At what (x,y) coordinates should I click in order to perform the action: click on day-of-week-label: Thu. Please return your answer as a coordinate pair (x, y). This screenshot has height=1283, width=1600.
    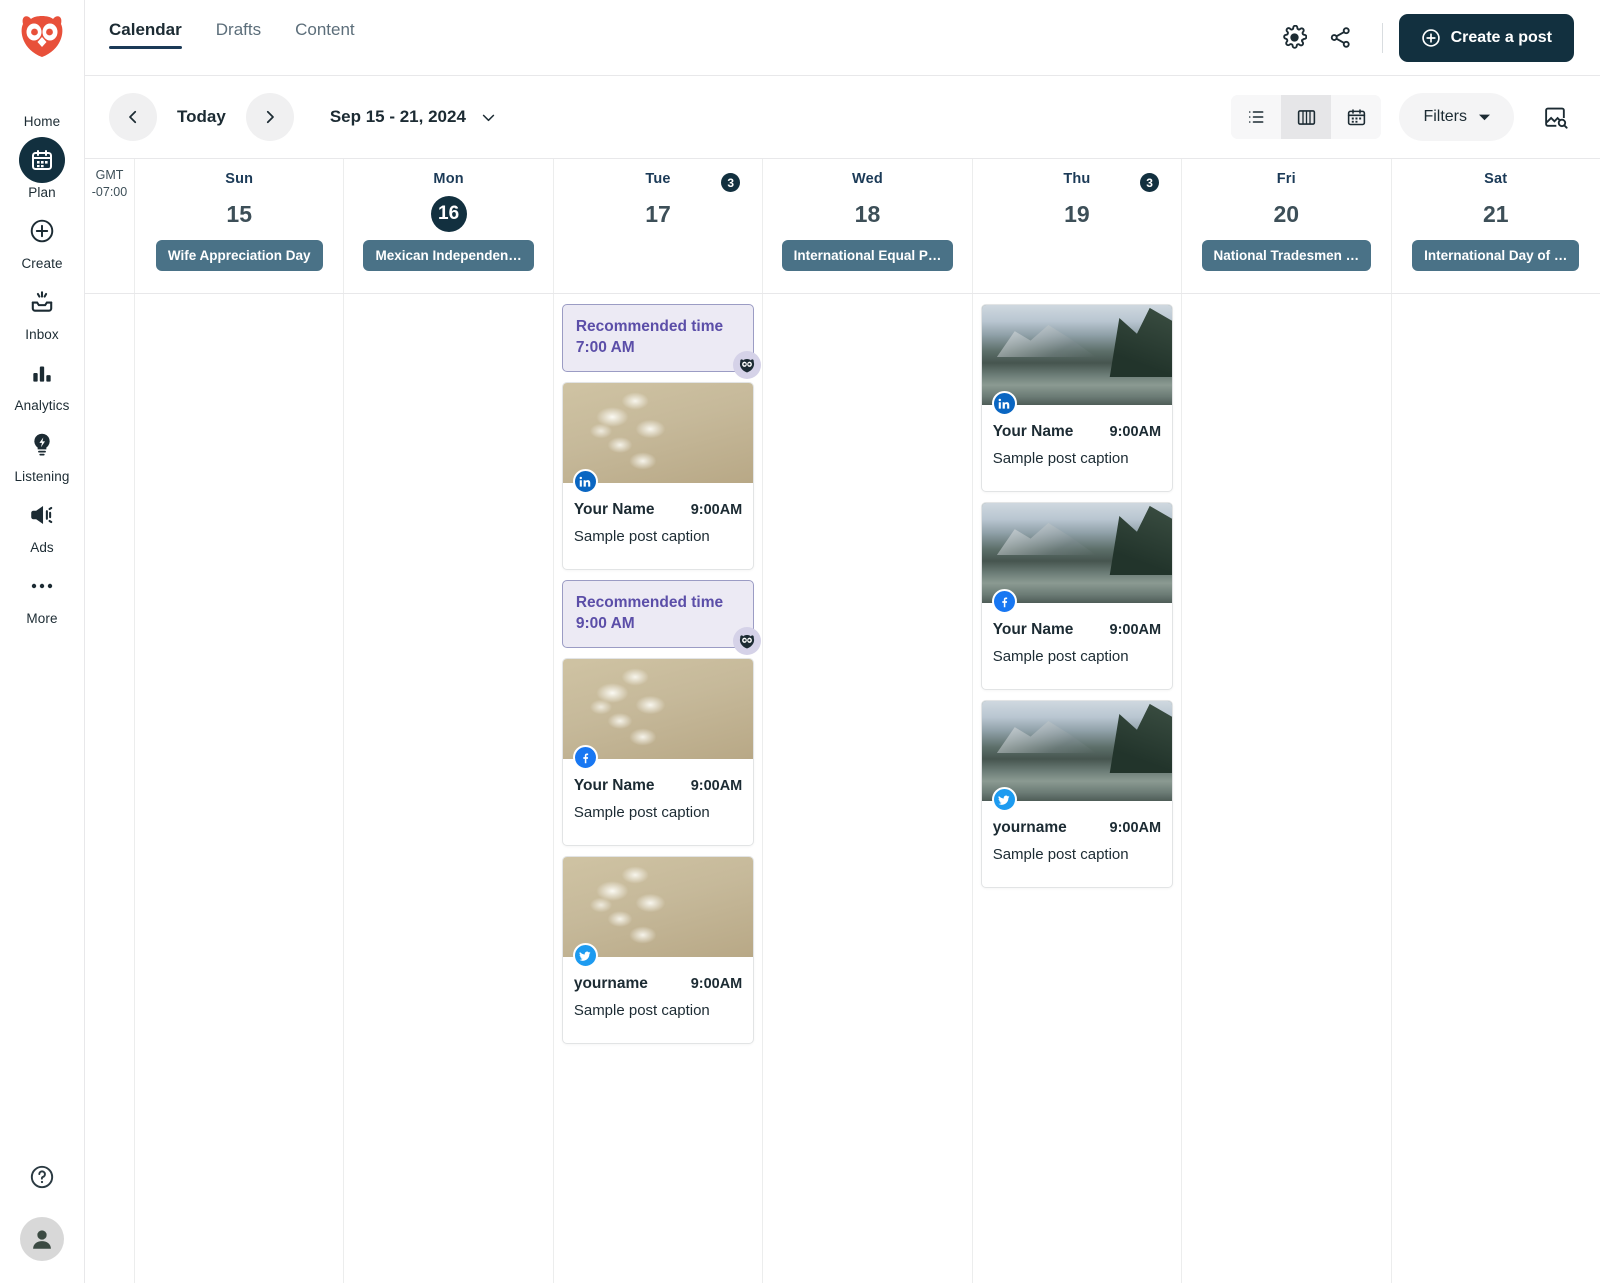
    Looking at the image, I should click on (1077, 179).